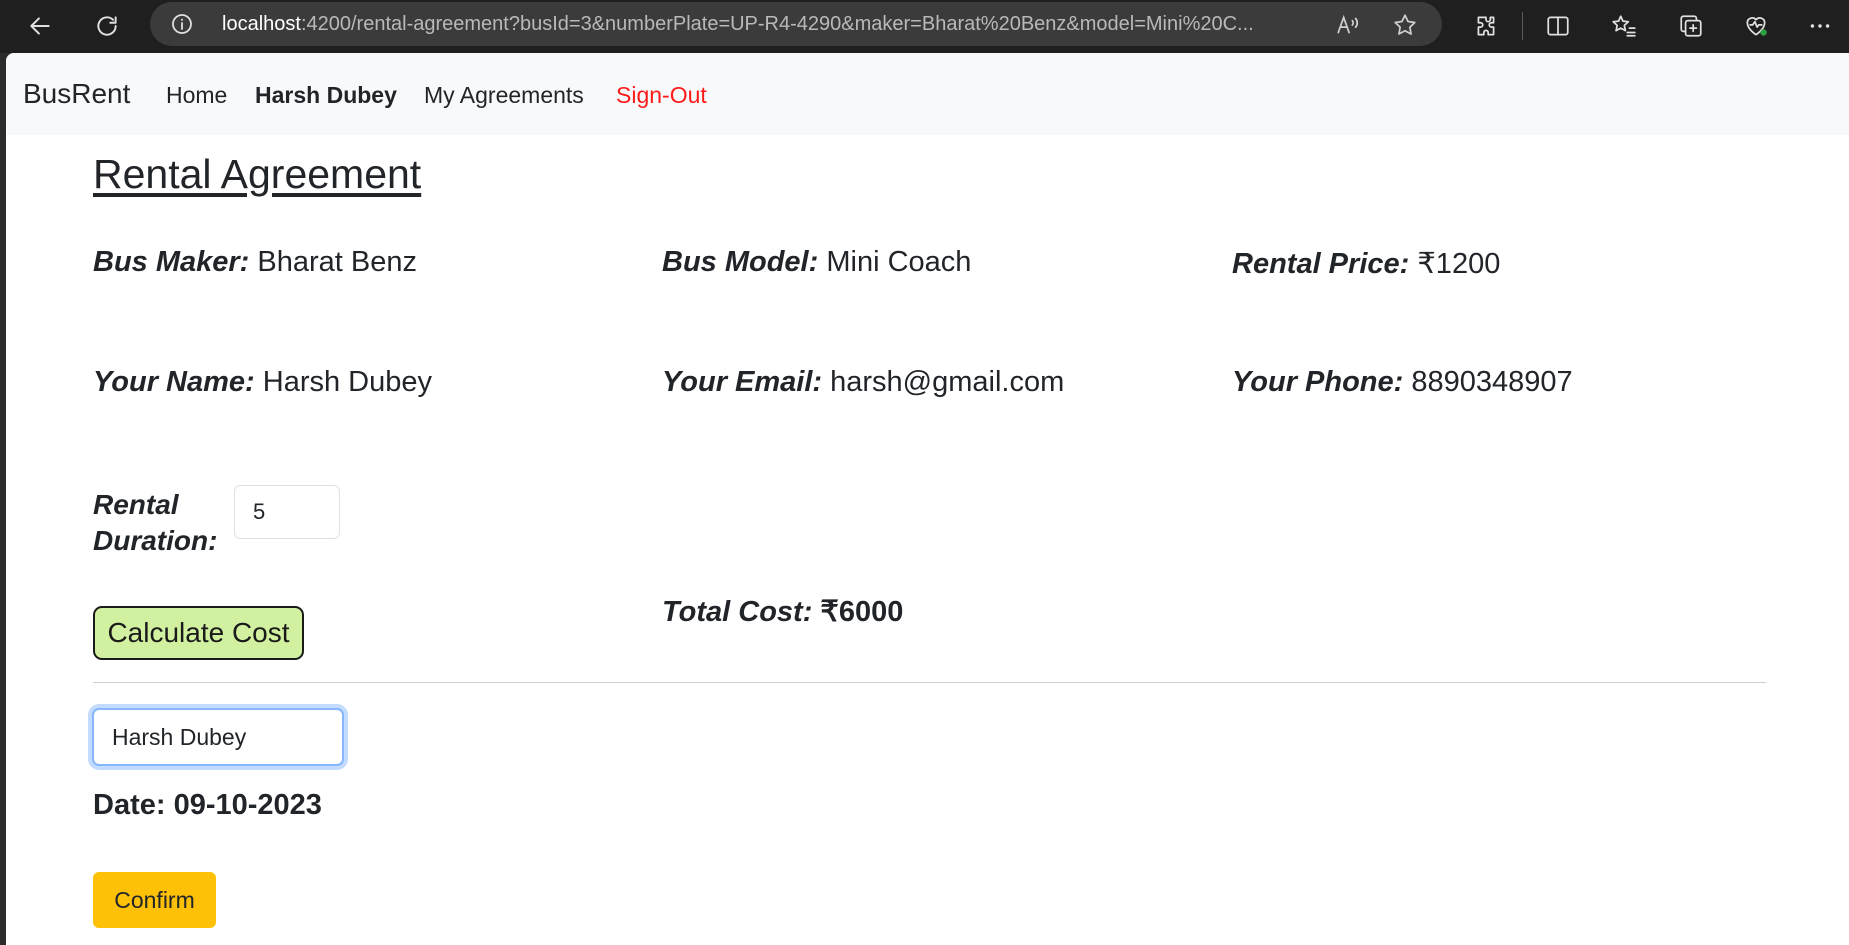 The width and height of the screenshot is (1849, 945). I want to click on name-field: Your Name: Harsh Dubey, so click(262, 382).